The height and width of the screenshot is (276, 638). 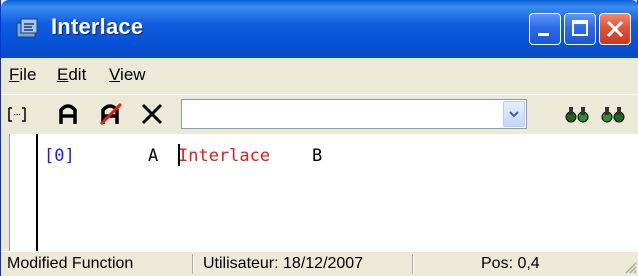 I want to click on toolbar, so click(x=319, y=114).